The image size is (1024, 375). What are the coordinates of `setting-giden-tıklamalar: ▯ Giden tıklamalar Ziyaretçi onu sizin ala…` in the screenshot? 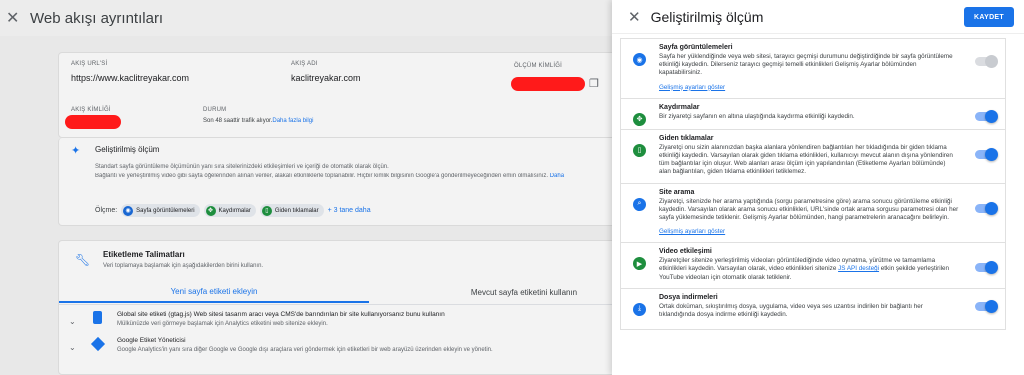 It's located at (813, 156).